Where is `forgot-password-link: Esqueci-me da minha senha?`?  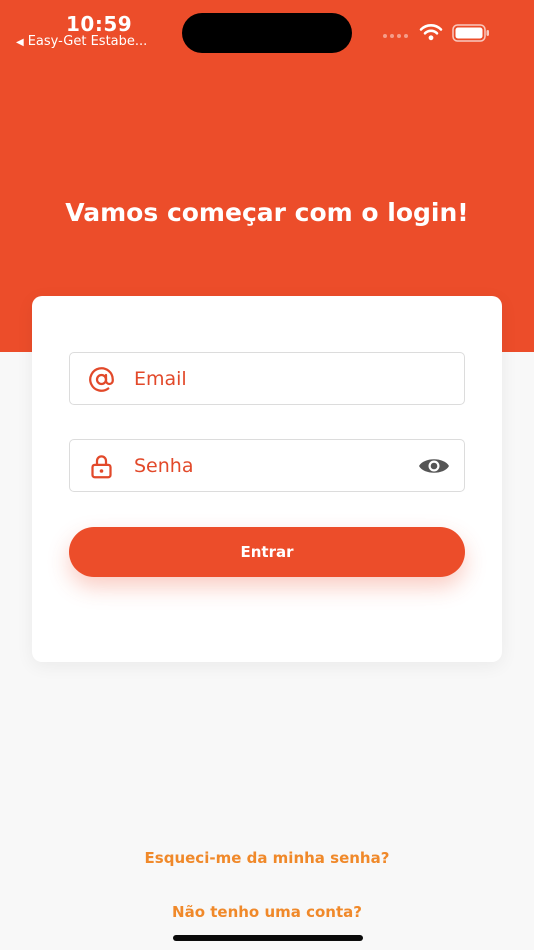 forgot-password-link: Esqueci-me da minha senha? is located at coordinates (267, 858).